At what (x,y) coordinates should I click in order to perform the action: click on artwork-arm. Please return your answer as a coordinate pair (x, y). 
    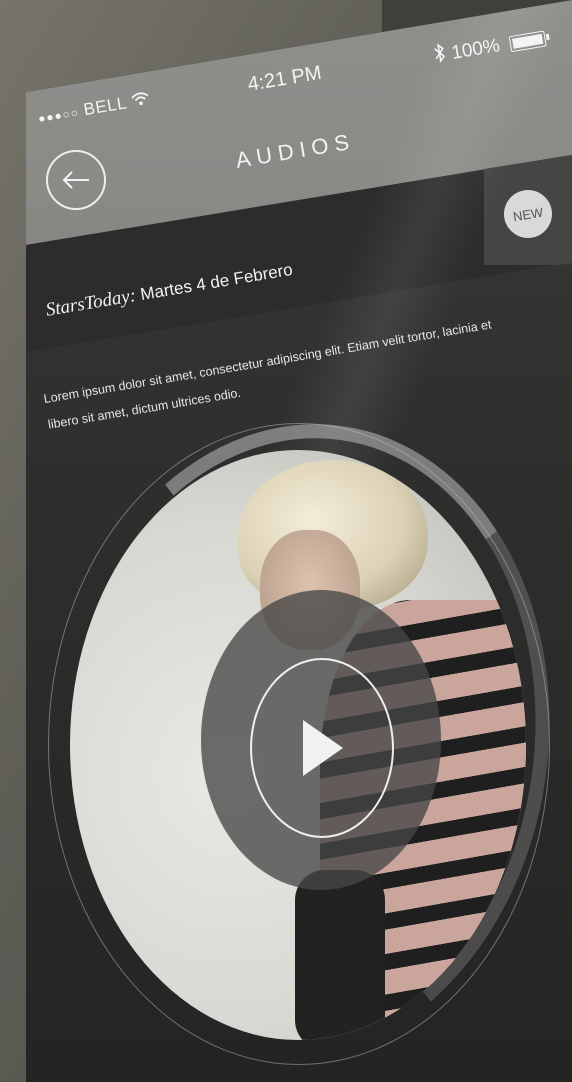
    Looking at the image, I should click on (340, 955).